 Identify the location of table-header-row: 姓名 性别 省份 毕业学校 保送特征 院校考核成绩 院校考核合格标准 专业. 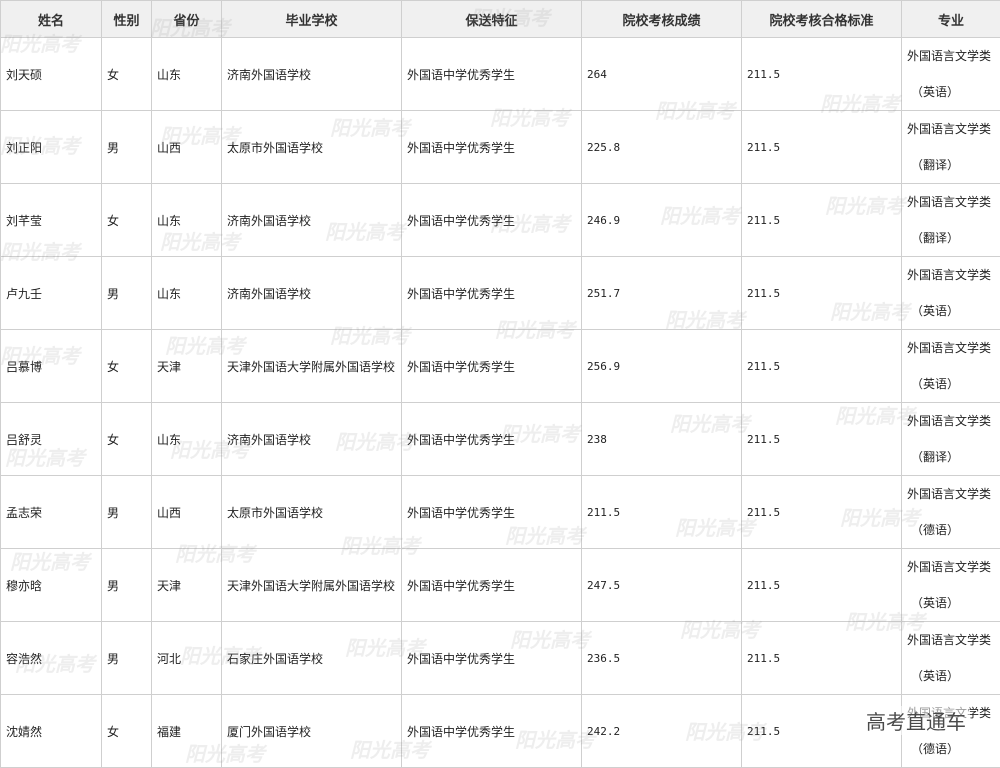
(500, 19).